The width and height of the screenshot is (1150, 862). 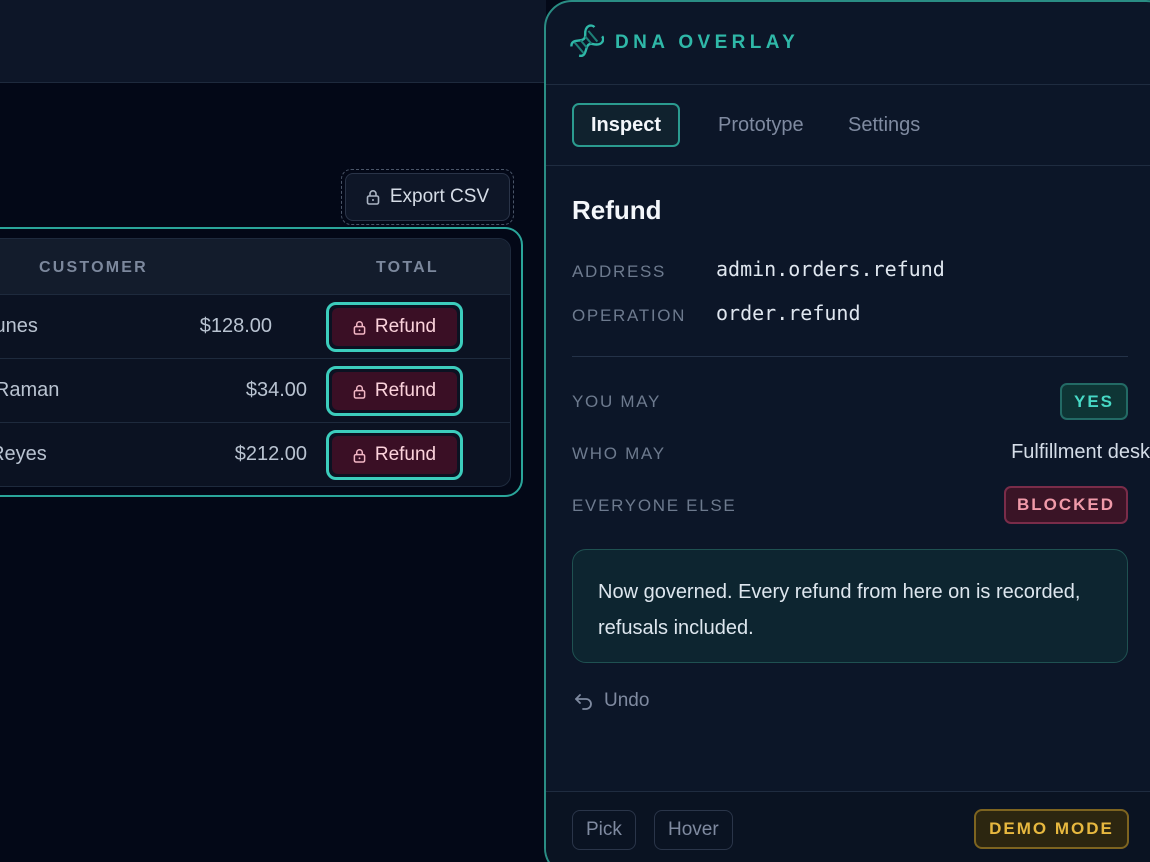 I want to click on tab-settings: Settings, so click(x=884, y=125).